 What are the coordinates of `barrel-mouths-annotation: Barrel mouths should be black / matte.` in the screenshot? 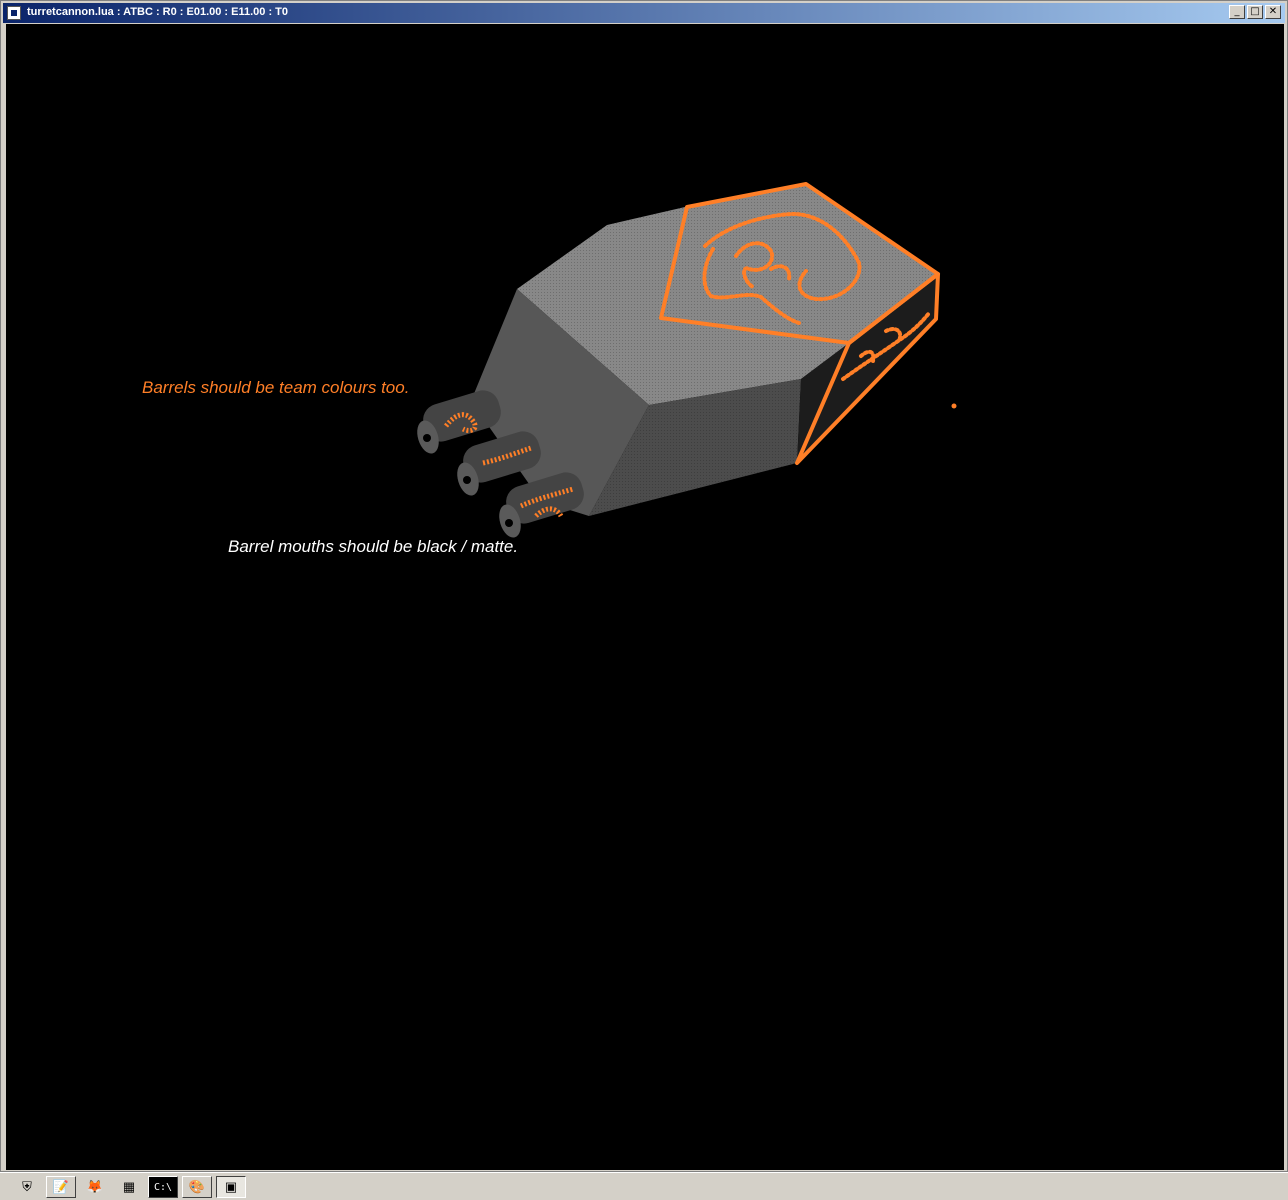 It's located at (373, 546).